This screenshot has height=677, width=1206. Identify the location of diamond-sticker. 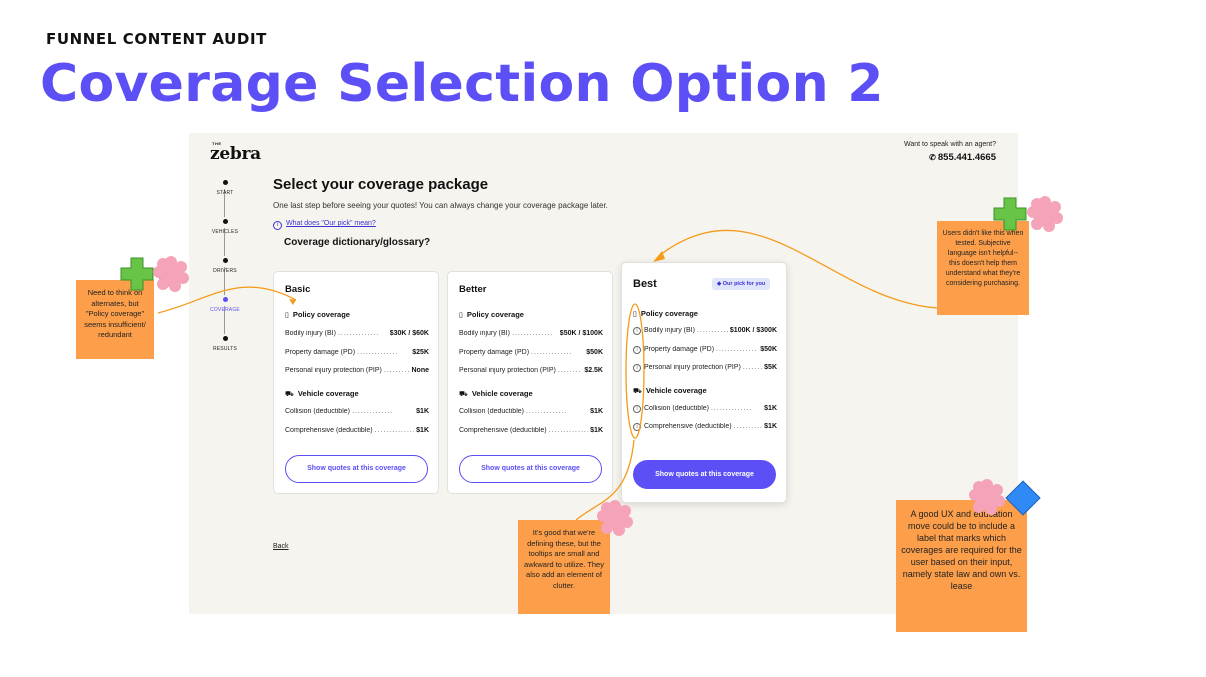
(1023, 498).